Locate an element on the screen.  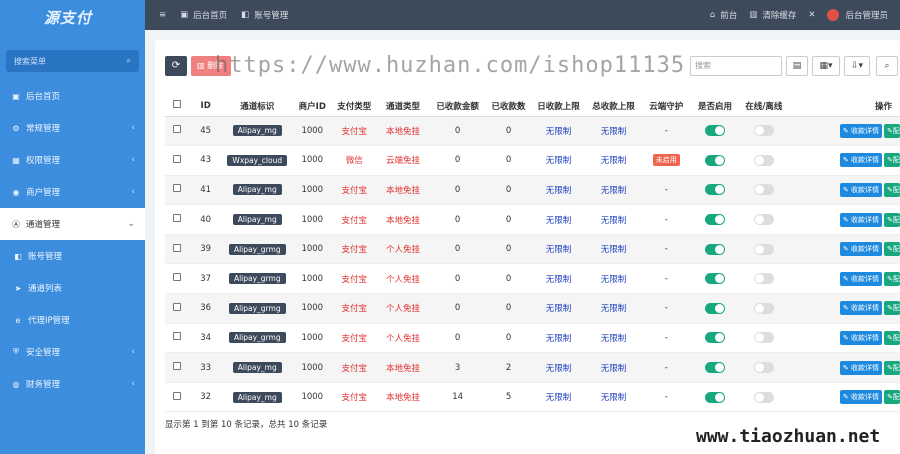
cell-id: 39 is located at coordinates (205, 249).